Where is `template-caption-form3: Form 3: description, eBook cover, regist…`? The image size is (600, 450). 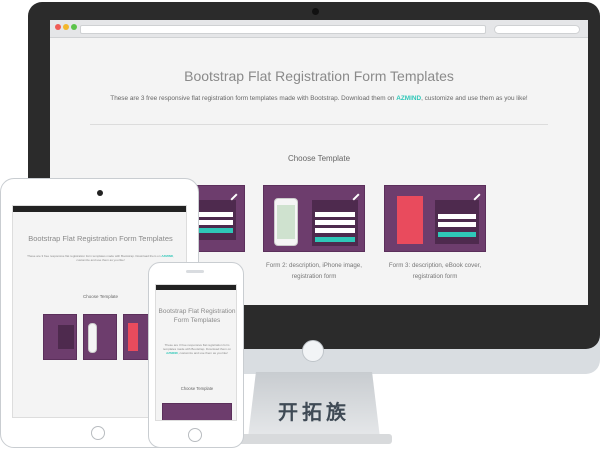 template-caption-form3: Form 3: description, eBook cover, regist… is located at coordinates (435, 271).